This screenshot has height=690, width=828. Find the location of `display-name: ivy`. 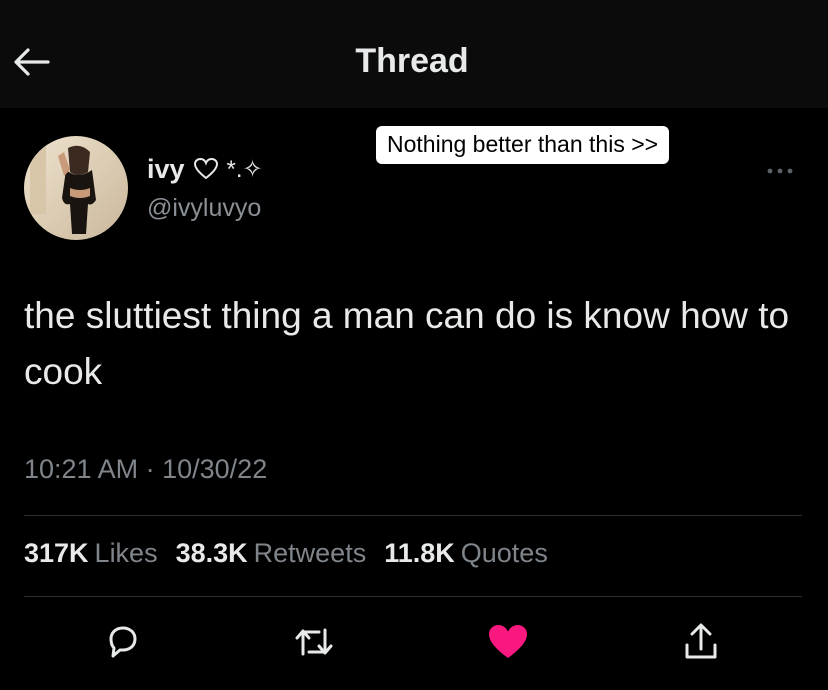

display-name: ivy is located at coordinates (166, 169).